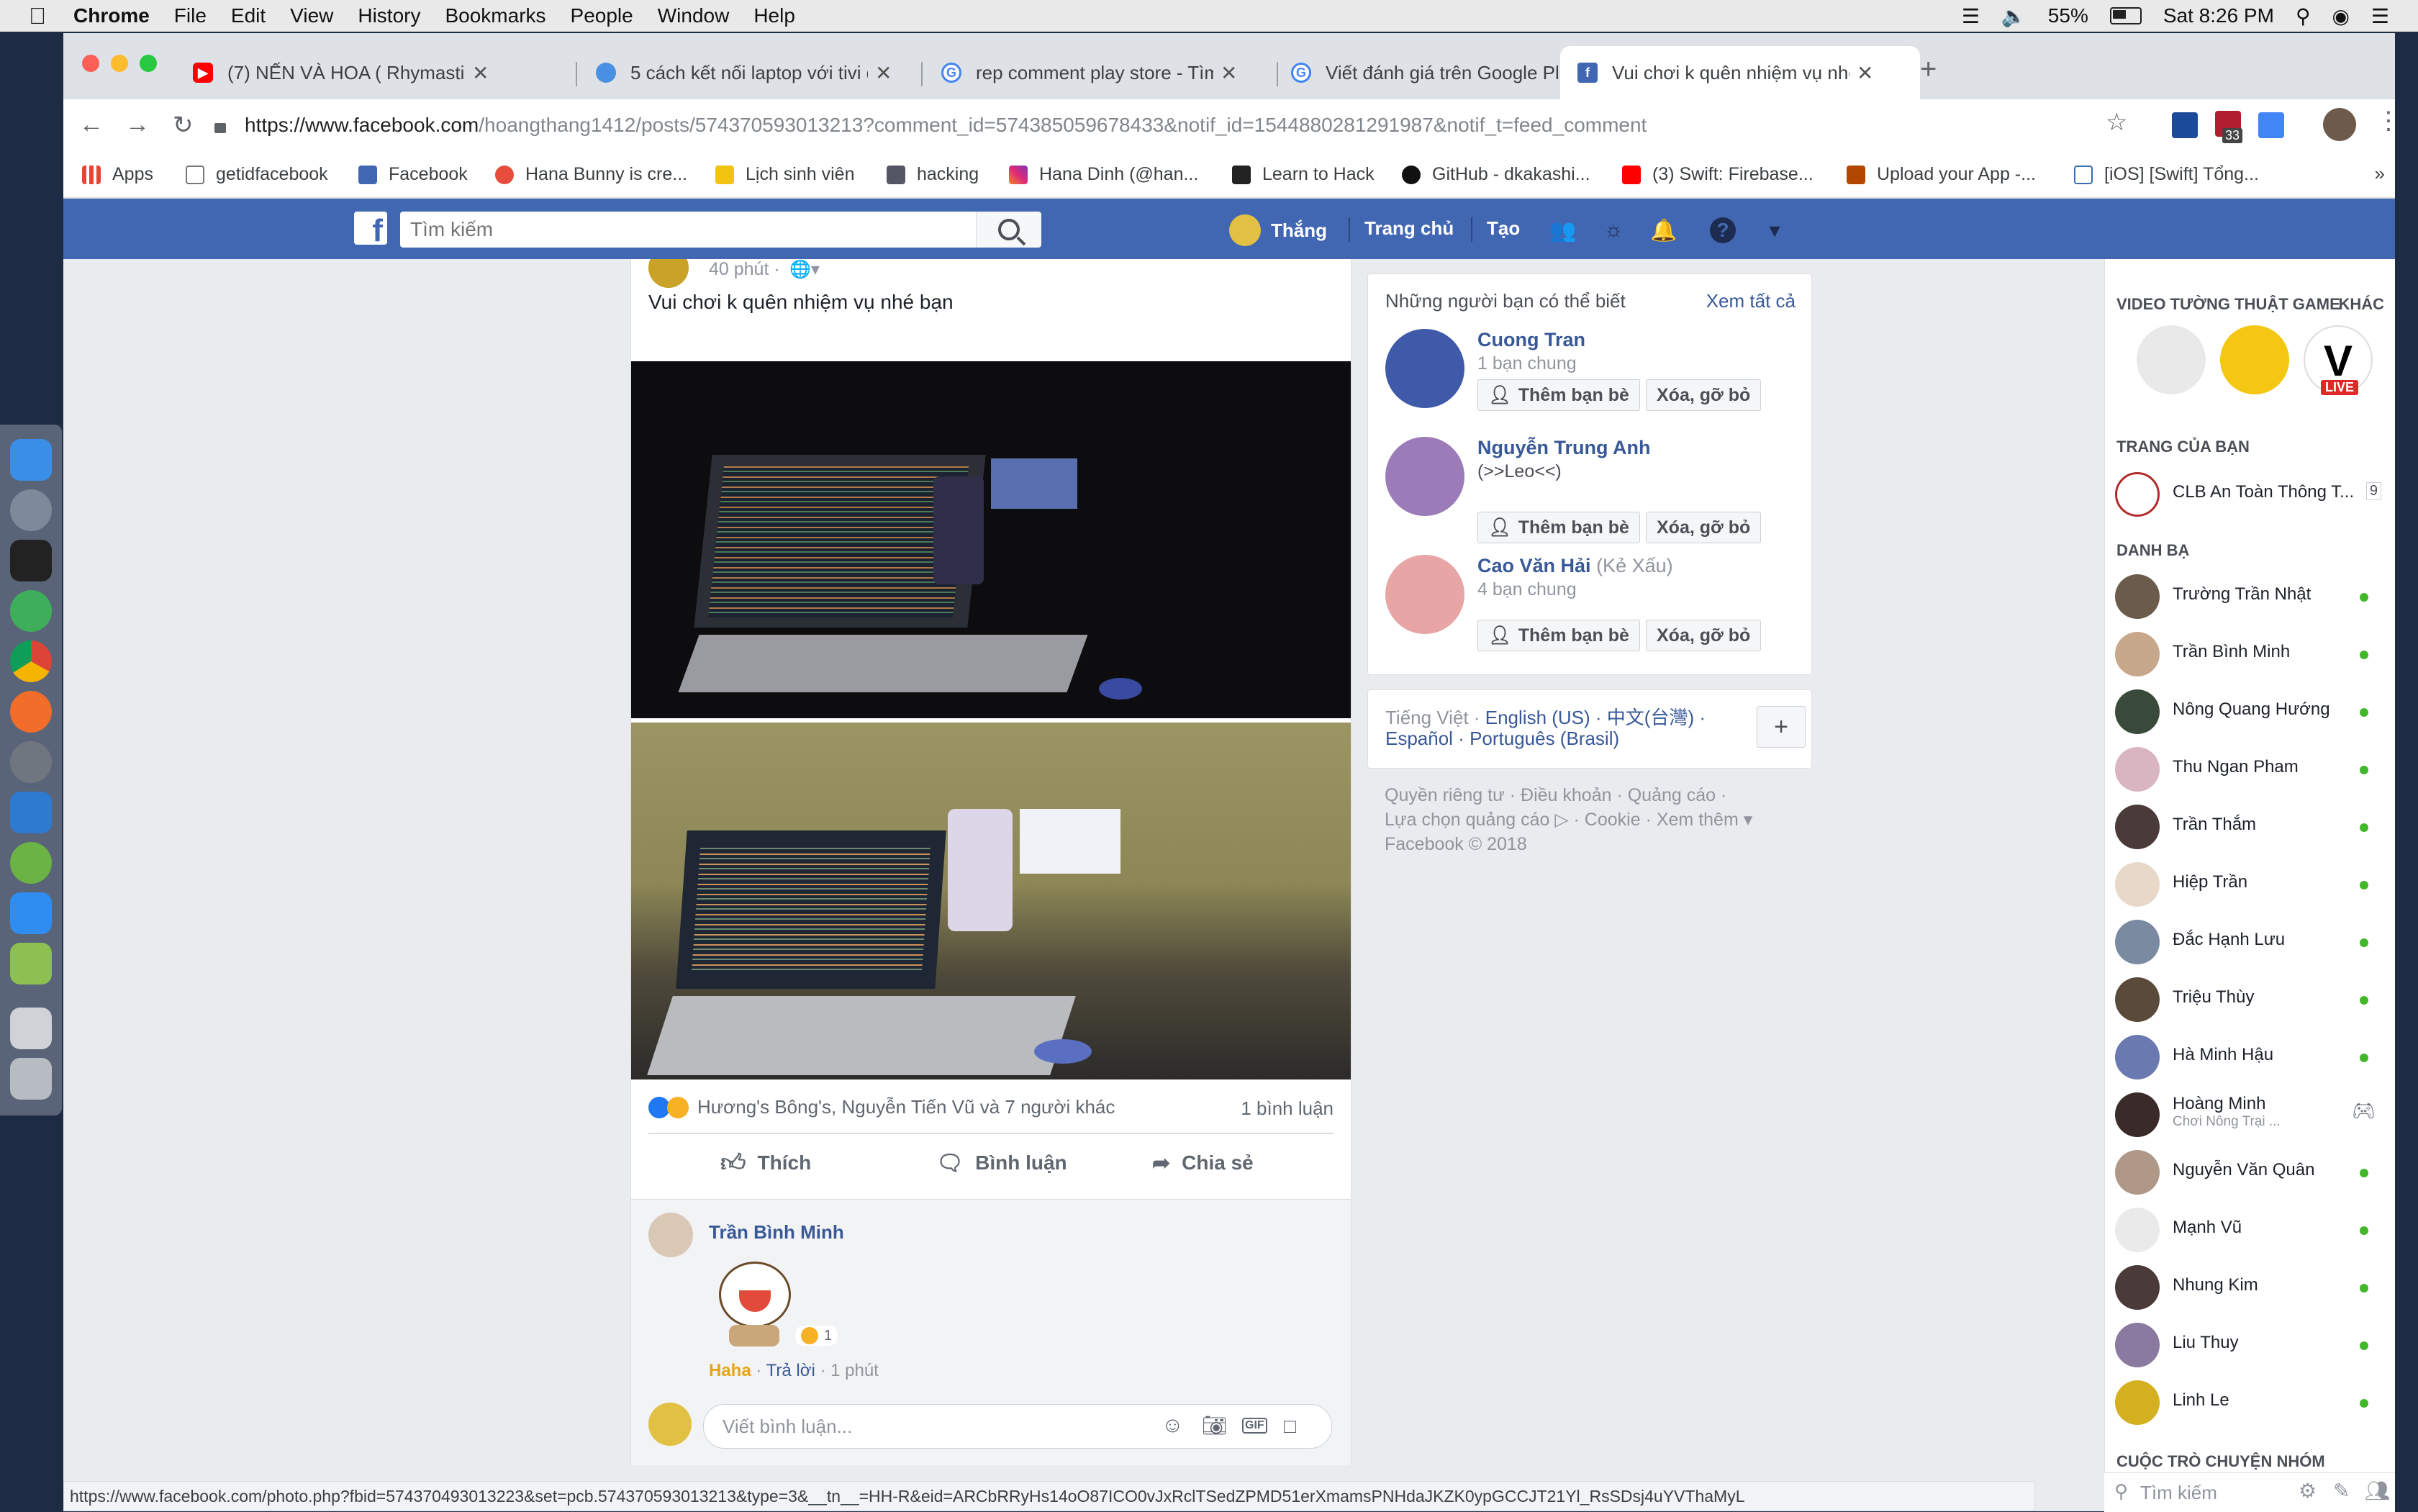  I want to click on comment-author: Trần Bình Minh, so click(776, 1233).